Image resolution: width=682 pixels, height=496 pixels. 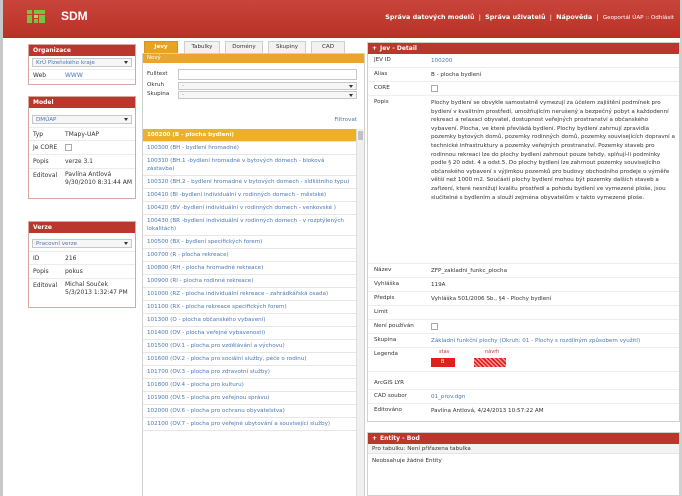 What do you see at coordinates (360, 135) in the screenshot?
I see `scrollbar-thumb` at bounding box center [360, 135].